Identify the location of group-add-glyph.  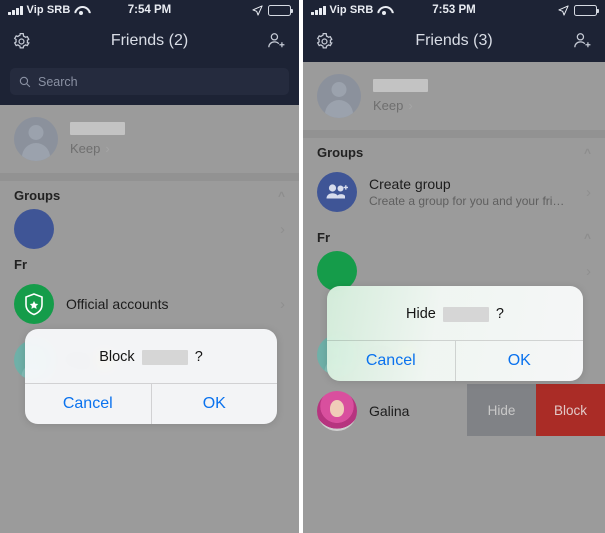
(337, 191).